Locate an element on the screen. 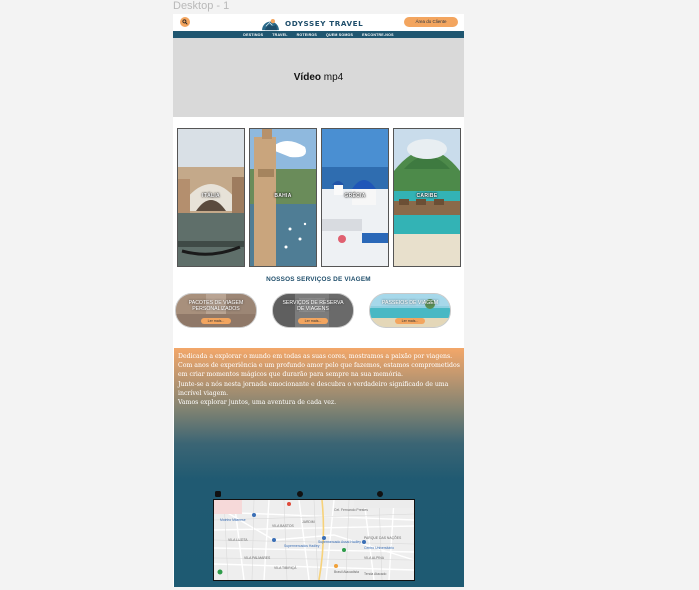 This screenshot has width=699, height=590. destination-label: CARIBE is located at coordinates (427, 196).